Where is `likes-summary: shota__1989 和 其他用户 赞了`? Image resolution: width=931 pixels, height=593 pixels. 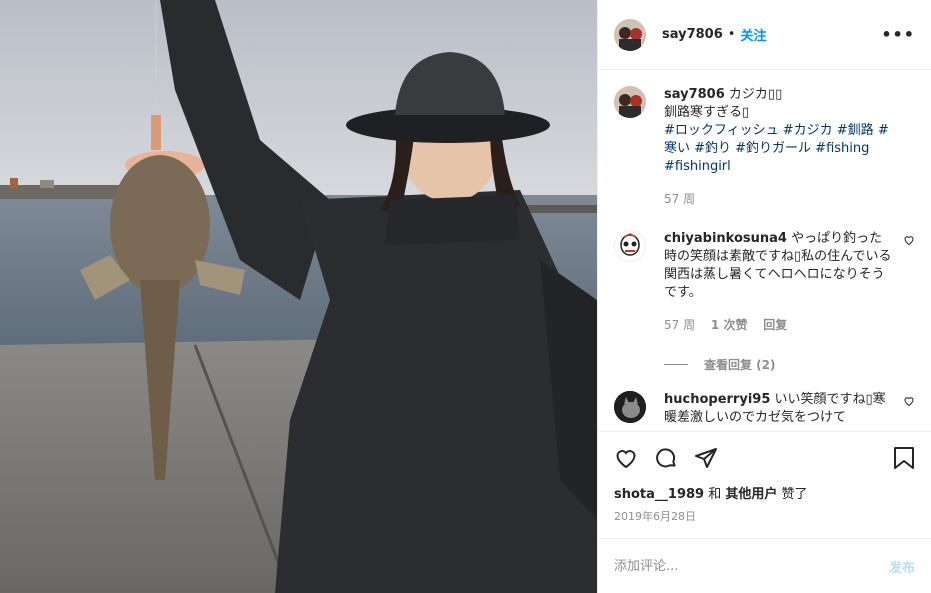 likes-summary: shota__1989 和 其他用户 赞了 is located at coordinates (764, 492).